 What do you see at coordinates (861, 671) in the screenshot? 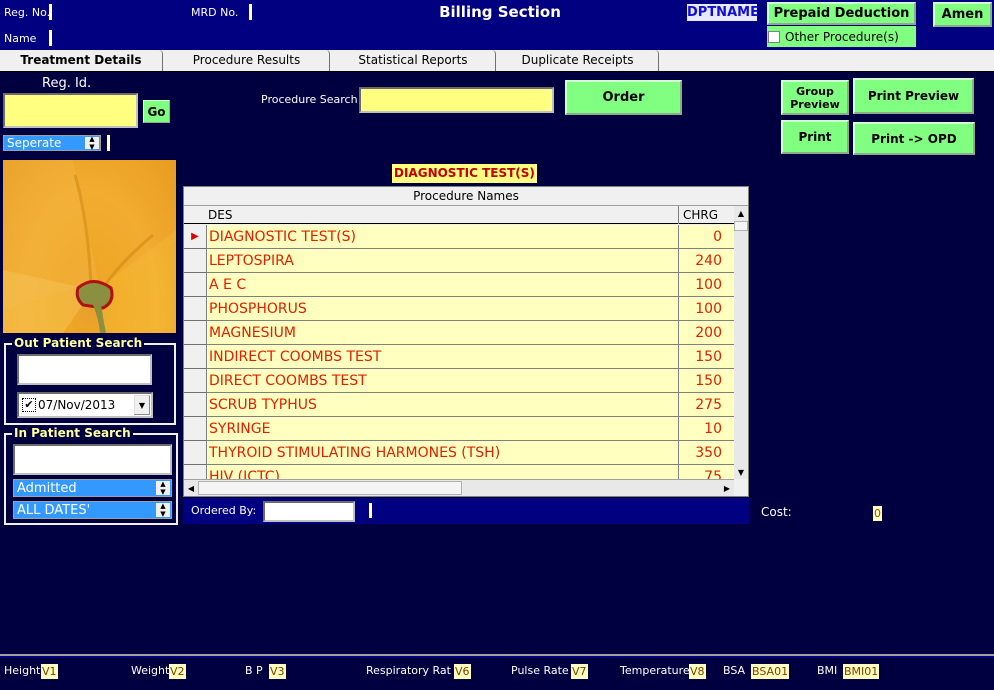
I see `vital-value-bmi: BMI01` at bounding box center [861, 671].